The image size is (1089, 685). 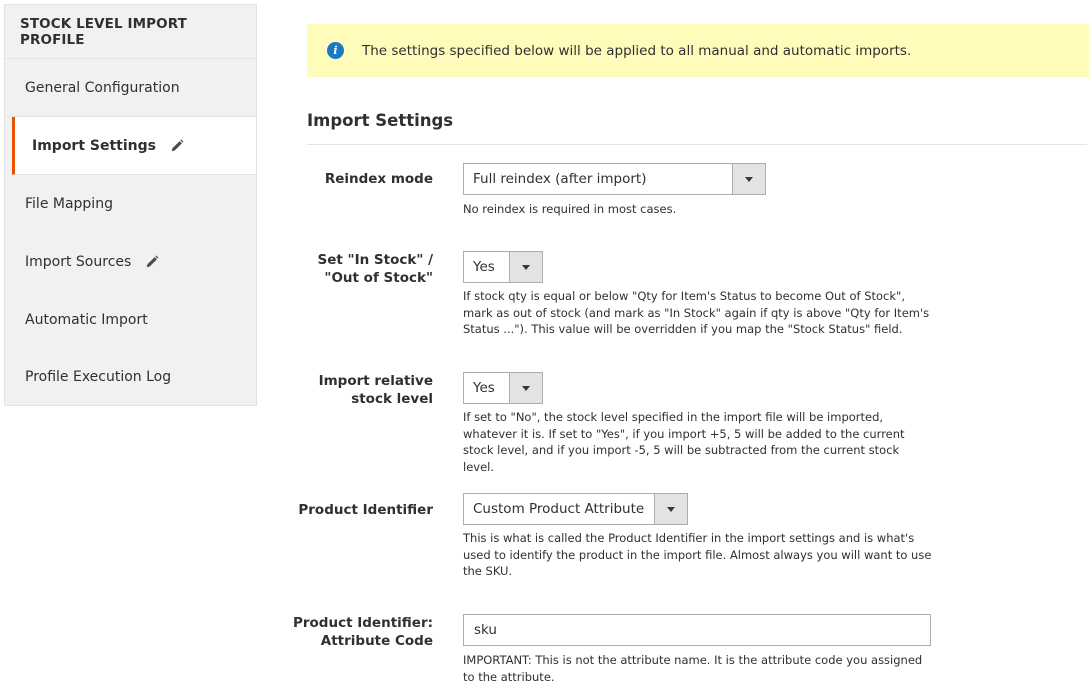 What do you see at coordinates (86, 320) in the screenshot?
I see `sidebar-item-label: Automatic Import` at bounding box center [86, 320].